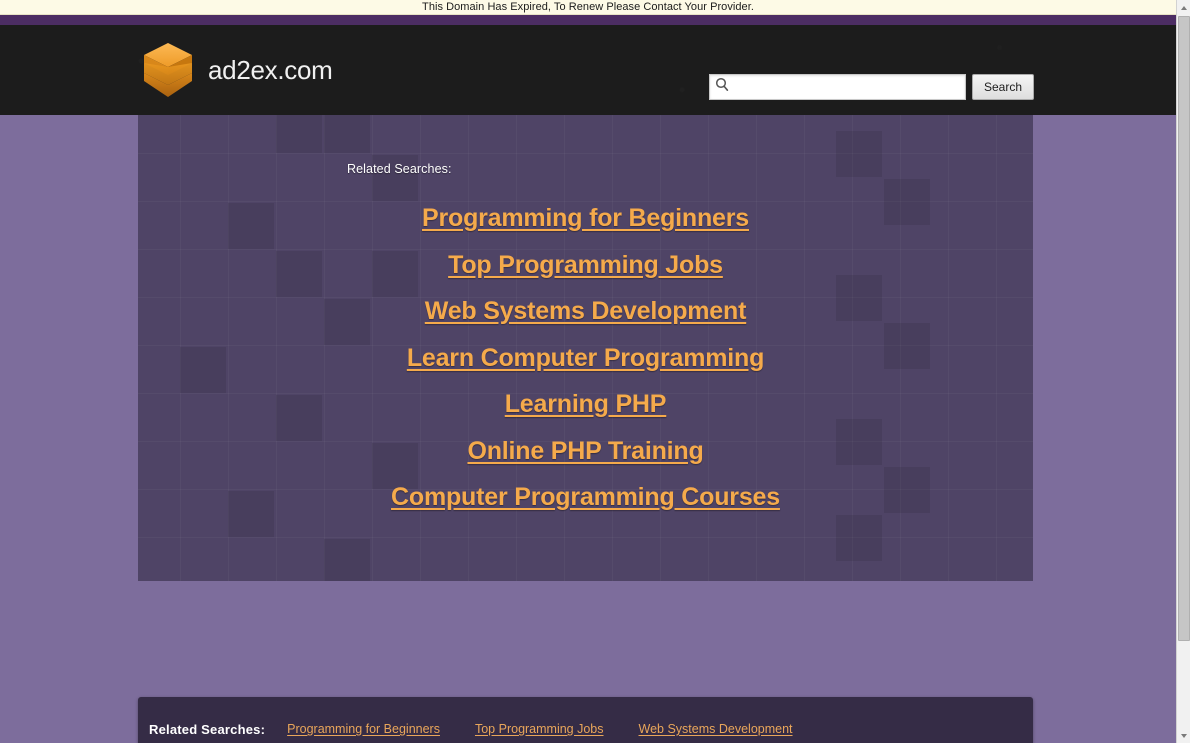  Describe the element at coordinates (1183, 7) in the screenshot. I see `chevron-up-icon` at that location.